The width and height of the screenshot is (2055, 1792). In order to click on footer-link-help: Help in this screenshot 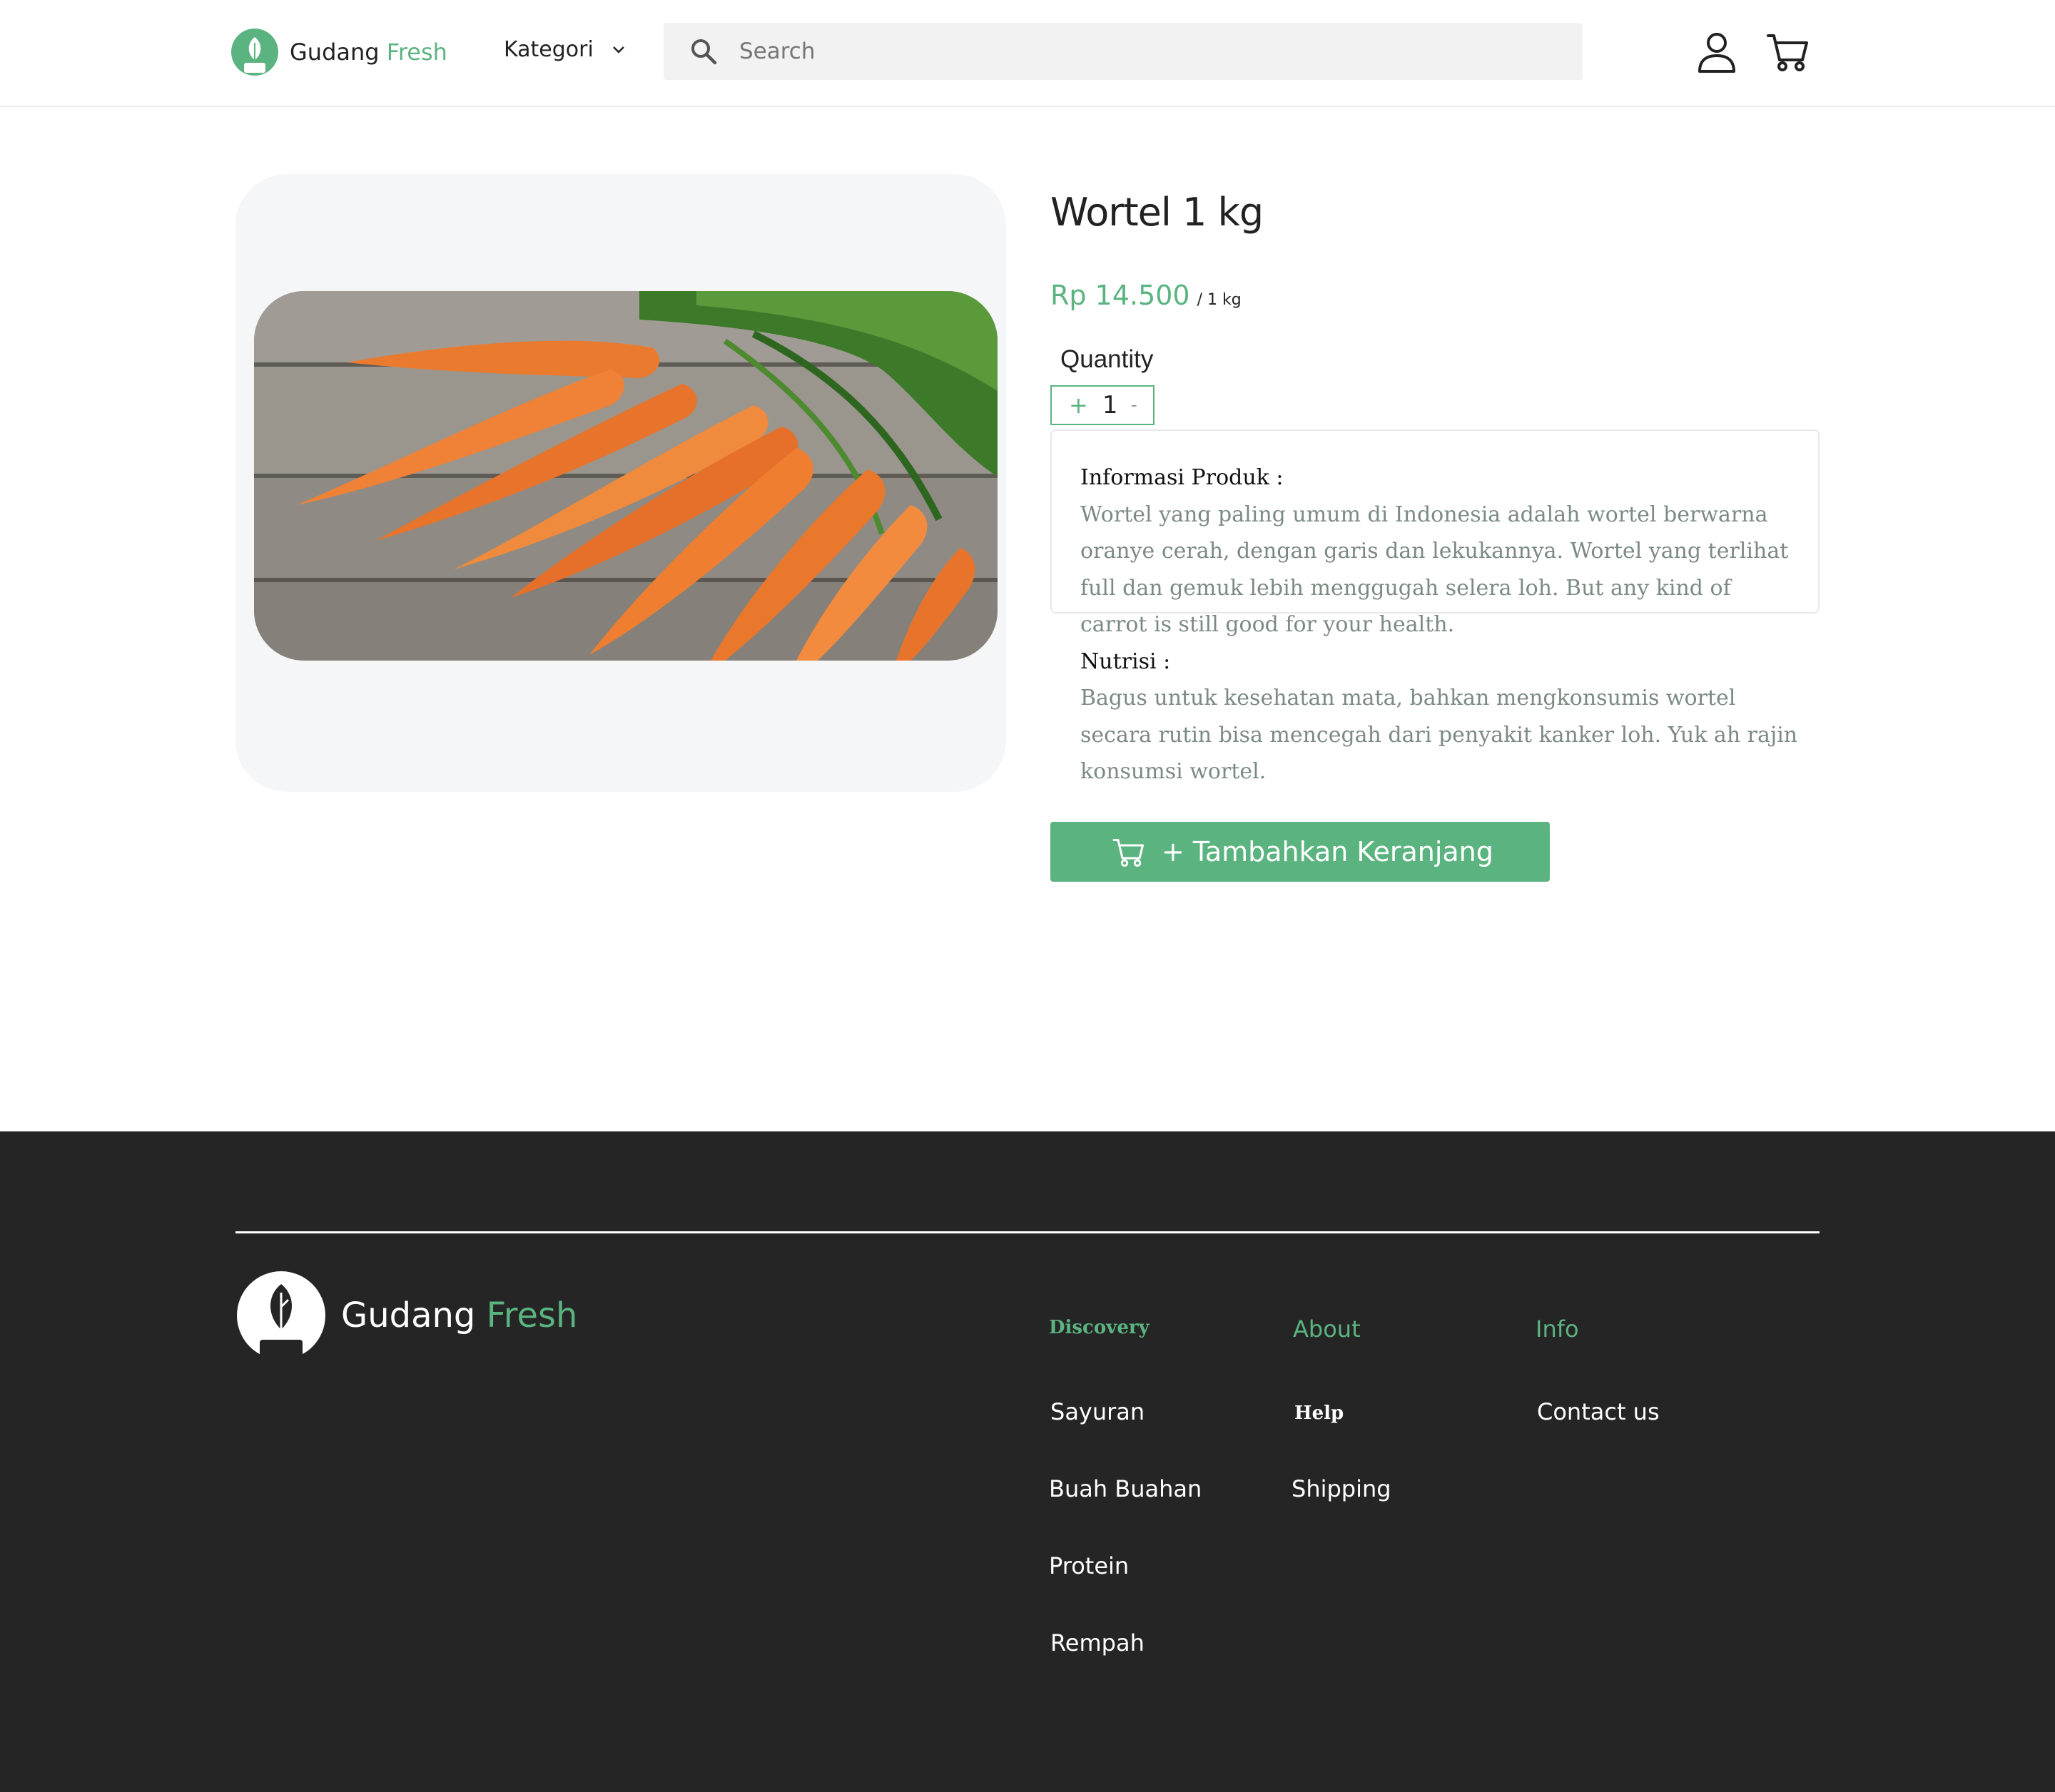, I will do `click(1319, 1413)`.